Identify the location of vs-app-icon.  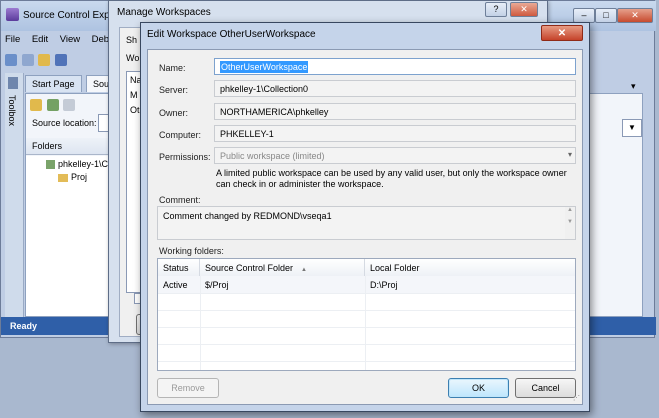
(12, 14).